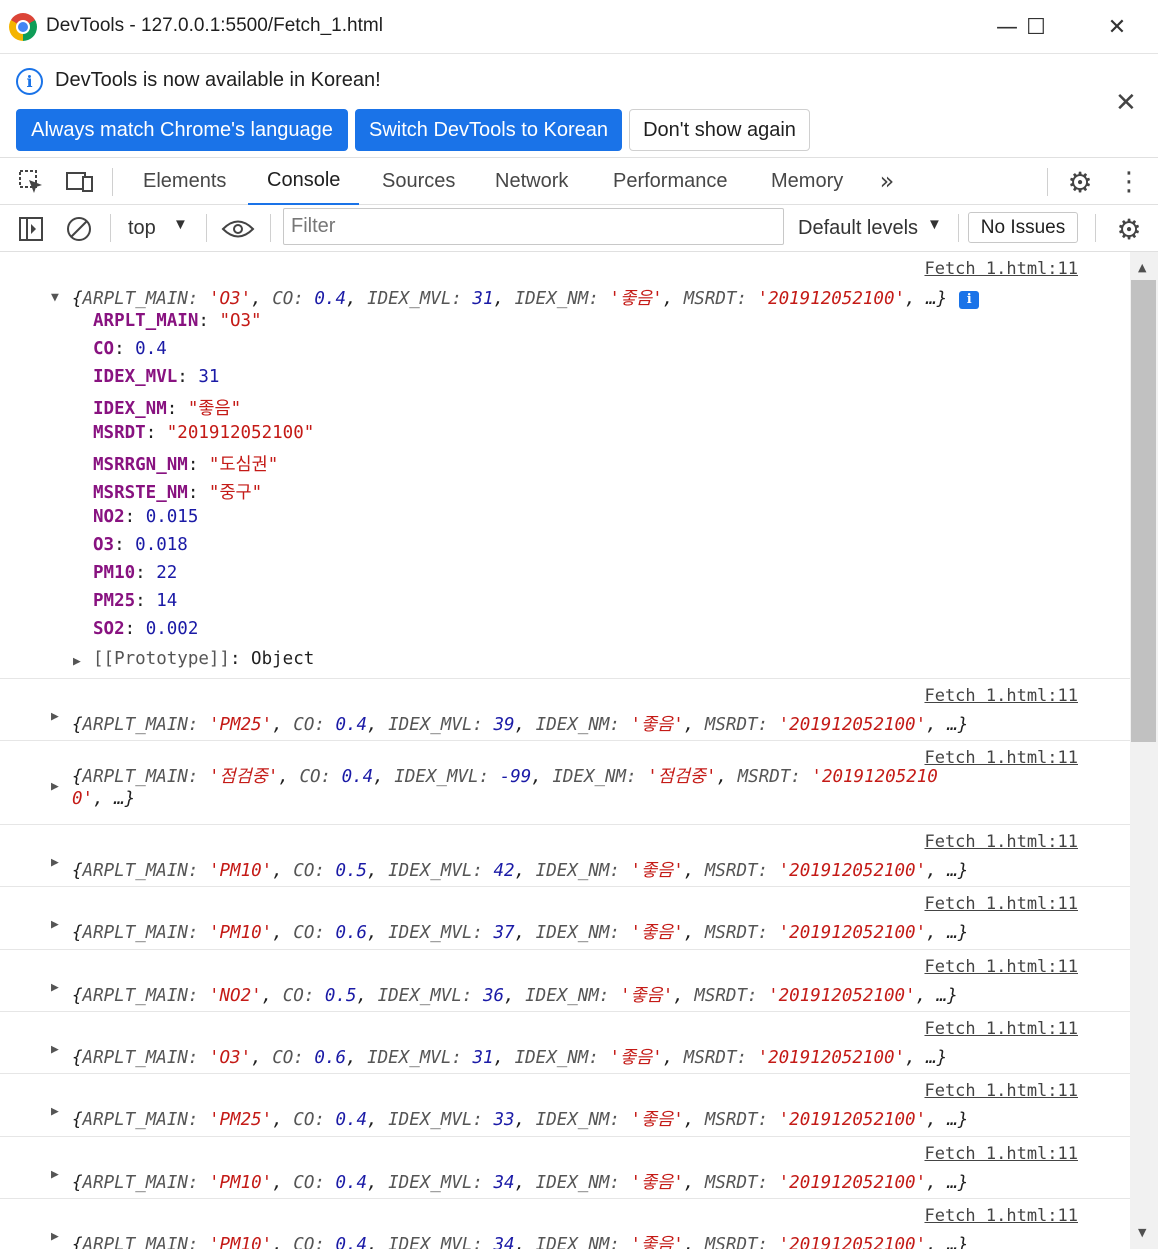  What do you see at coordinates (1142, 267) in the screenshot?
I see `scroll-up-arrow-icon: ▲` at bounding box center [1142, 267].